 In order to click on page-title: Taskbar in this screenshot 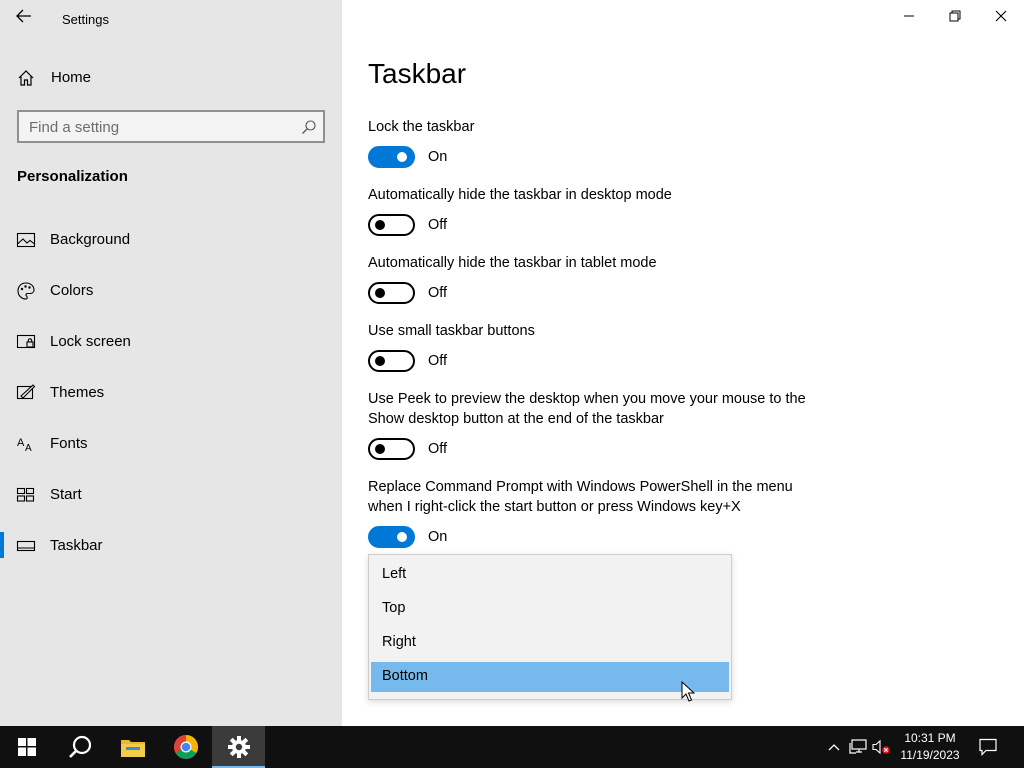, I will do `click(417, 73)`.